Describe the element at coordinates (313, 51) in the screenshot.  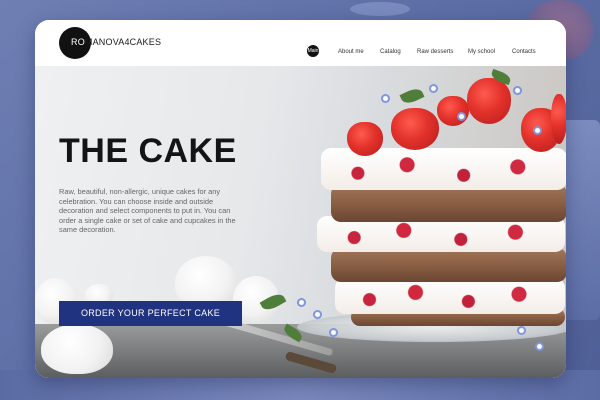
I see `nav-item-label: Main` at that location.